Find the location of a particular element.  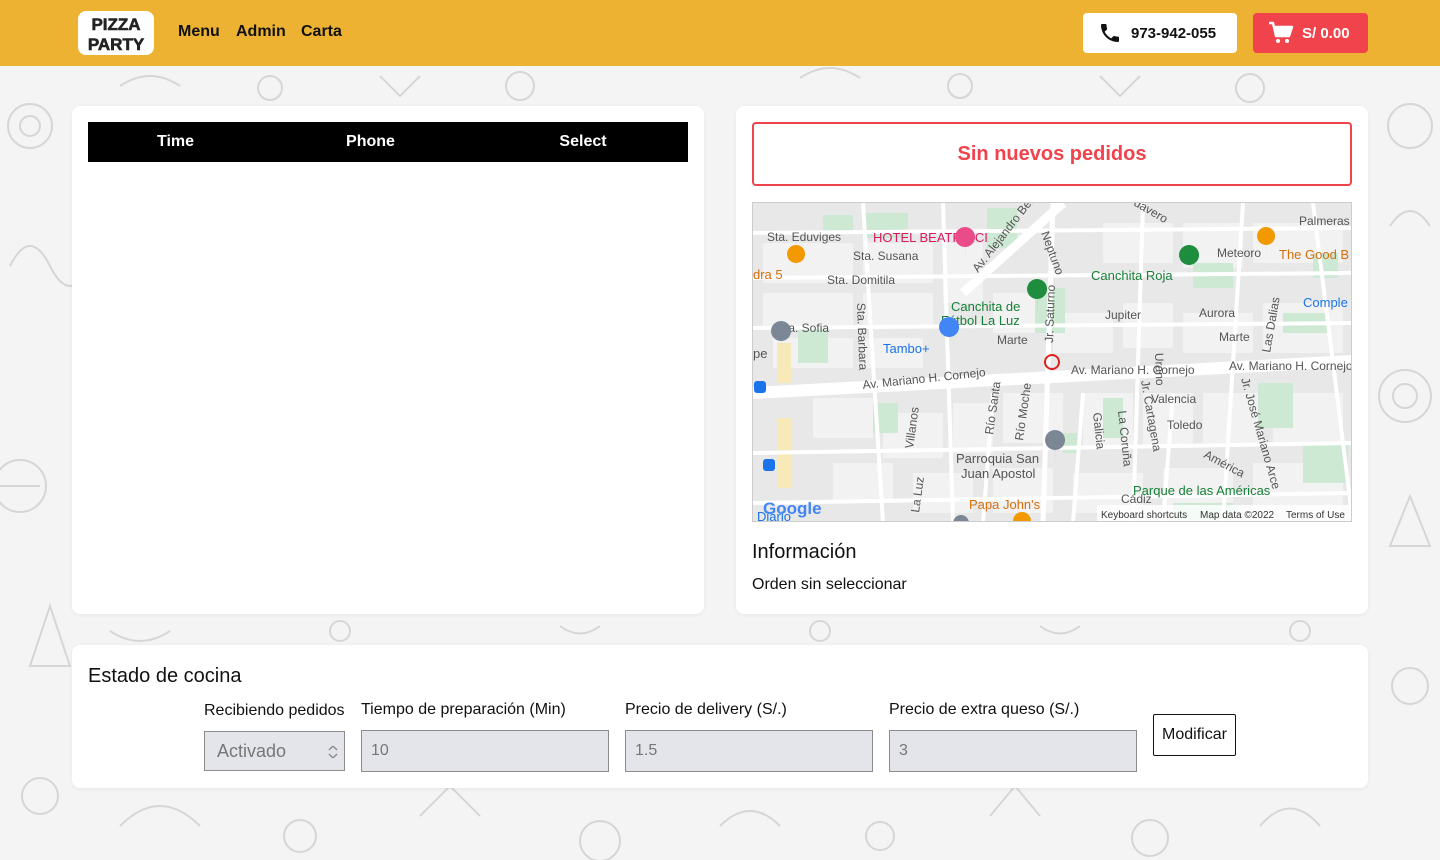

map-keyboard-shortcuts-link: Keyboard shortcuts is located at coordinates (1144, 515).